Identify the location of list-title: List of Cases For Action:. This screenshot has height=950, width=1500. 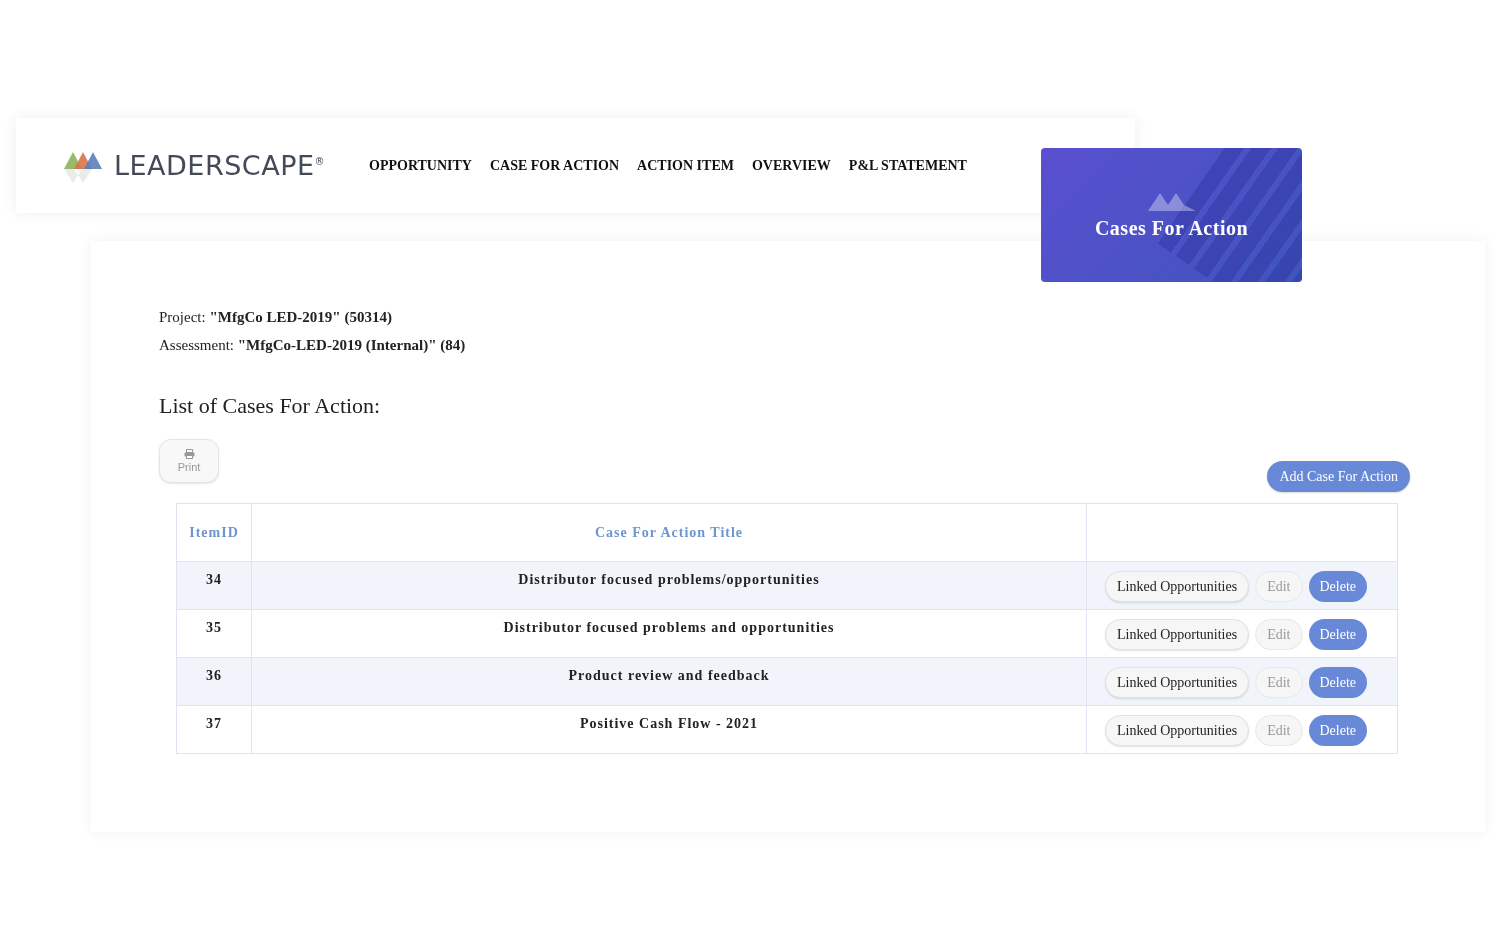
(270, 406).